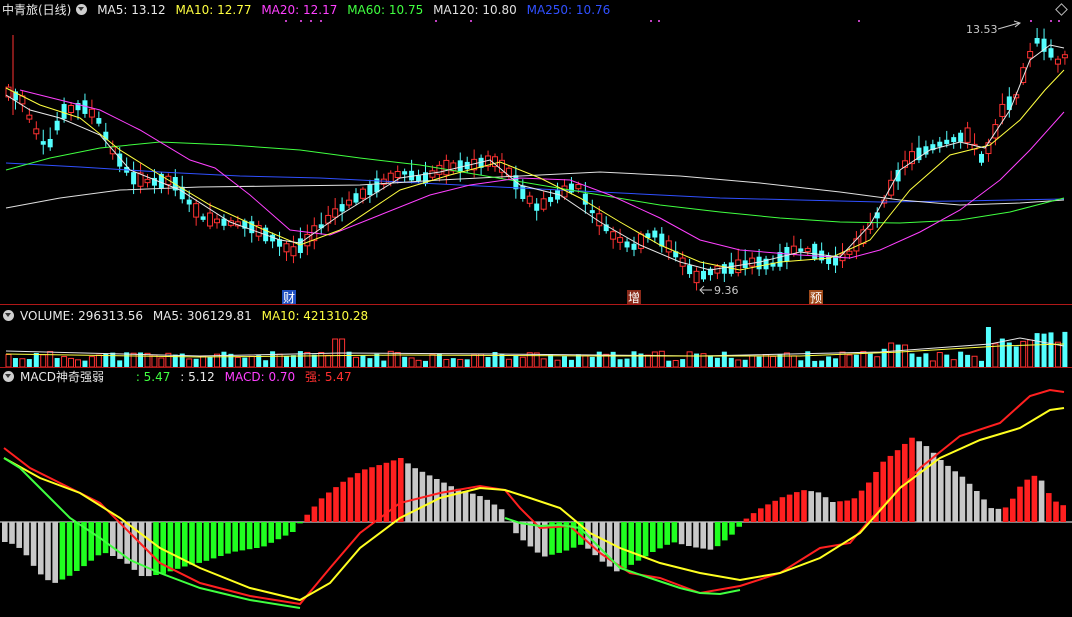 This screenshot has height=617, width=1072. Describe the element at coordinates (289, 297) in the screenshot. I see `event-marker-0: 财` at that location.